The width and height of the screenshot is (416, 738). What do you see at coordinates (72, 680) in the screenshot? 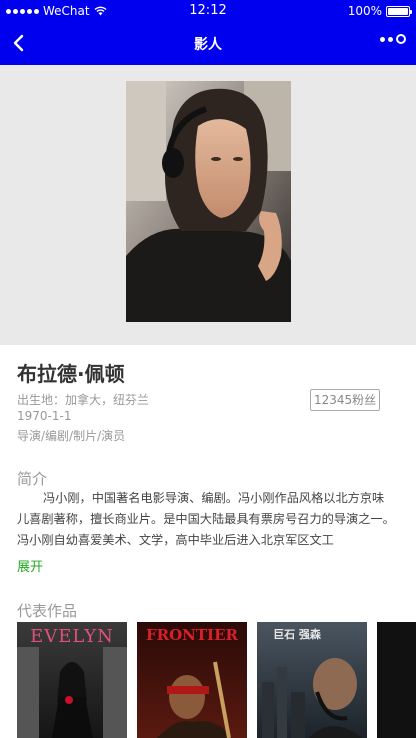
I see `poster-evelyn: EVELYN` at bounding box center [72, 680].